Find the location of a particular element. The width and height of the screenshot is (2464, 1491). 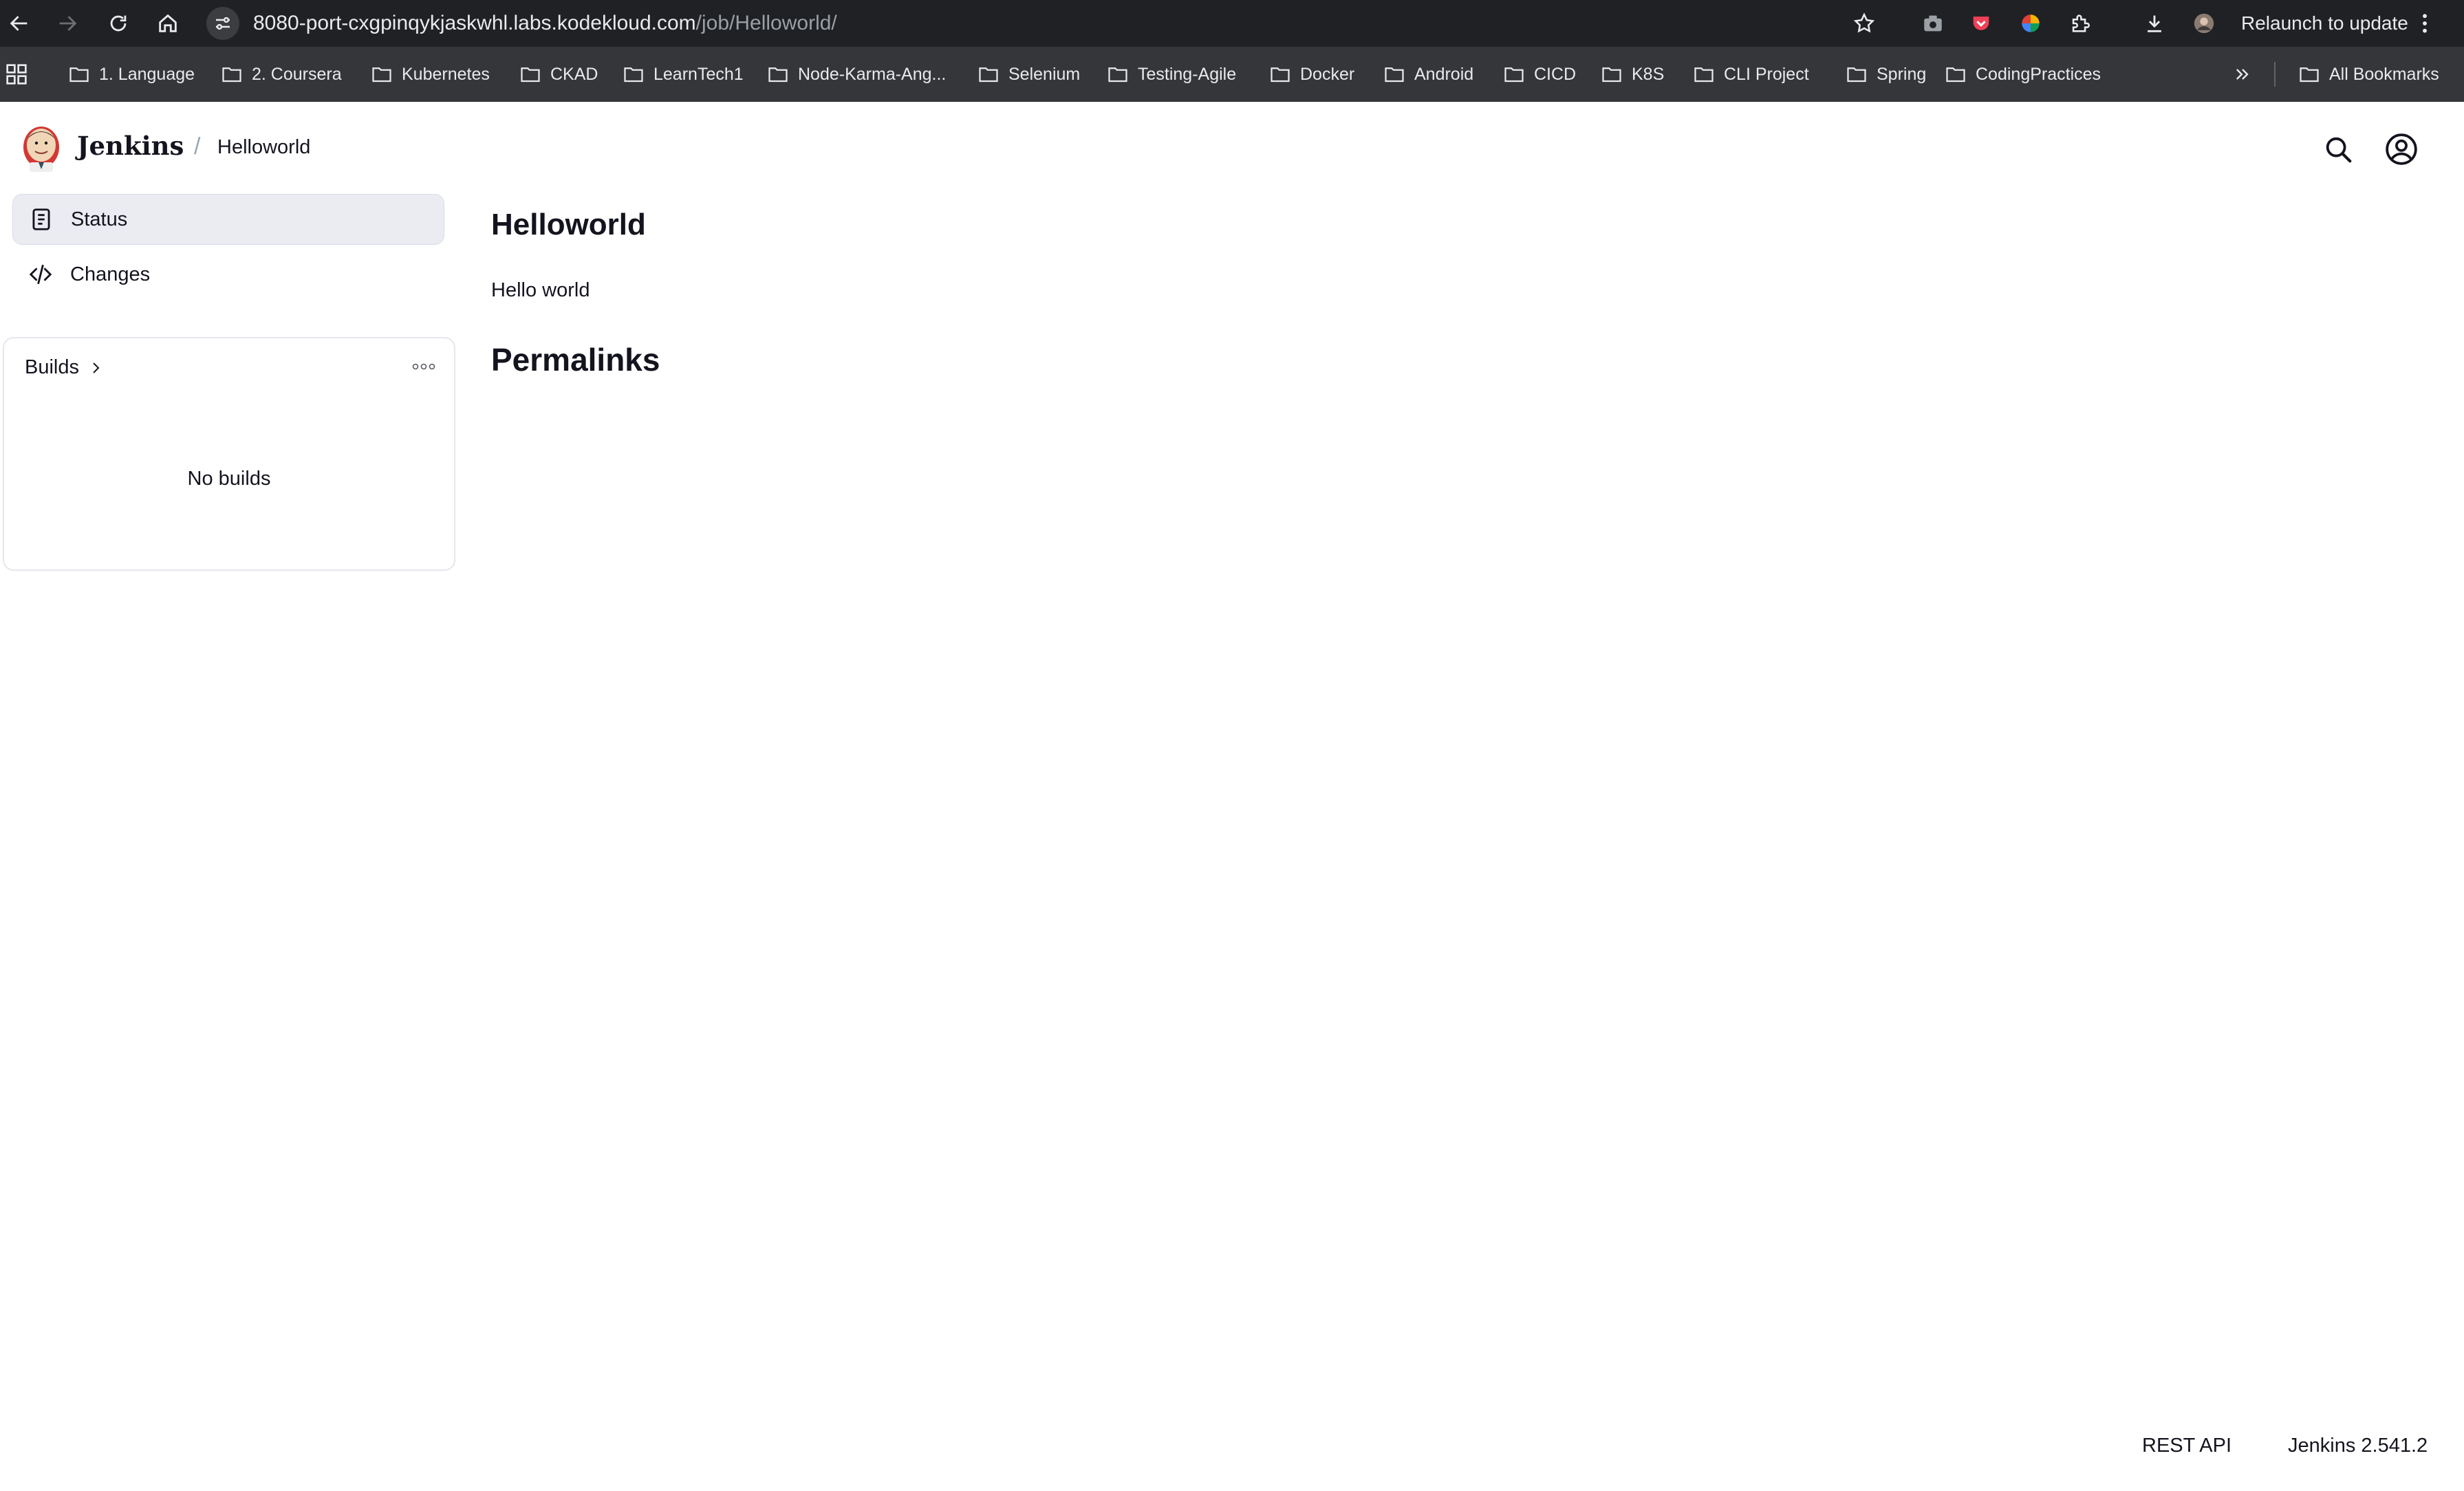

bookmark-label: CKAD is located at coordinates (574, 74).